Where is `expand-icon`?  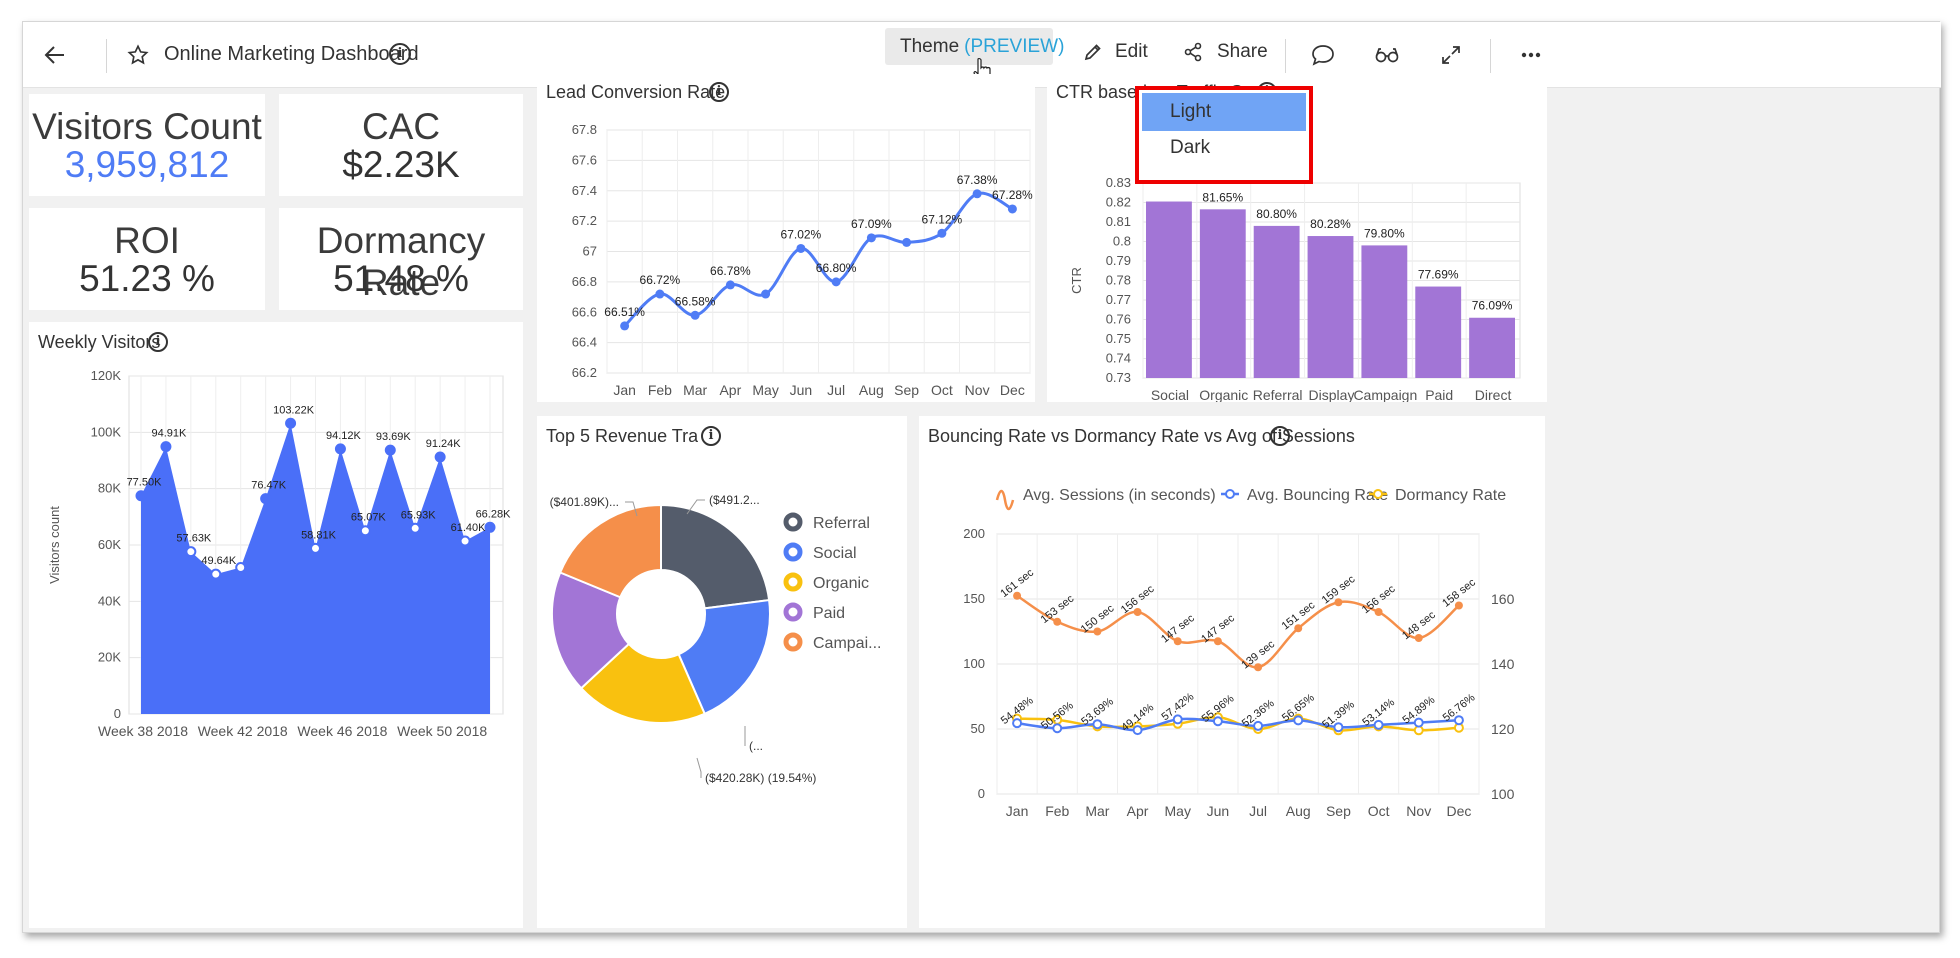
expand-icon is located at coordinates (1451, 55).